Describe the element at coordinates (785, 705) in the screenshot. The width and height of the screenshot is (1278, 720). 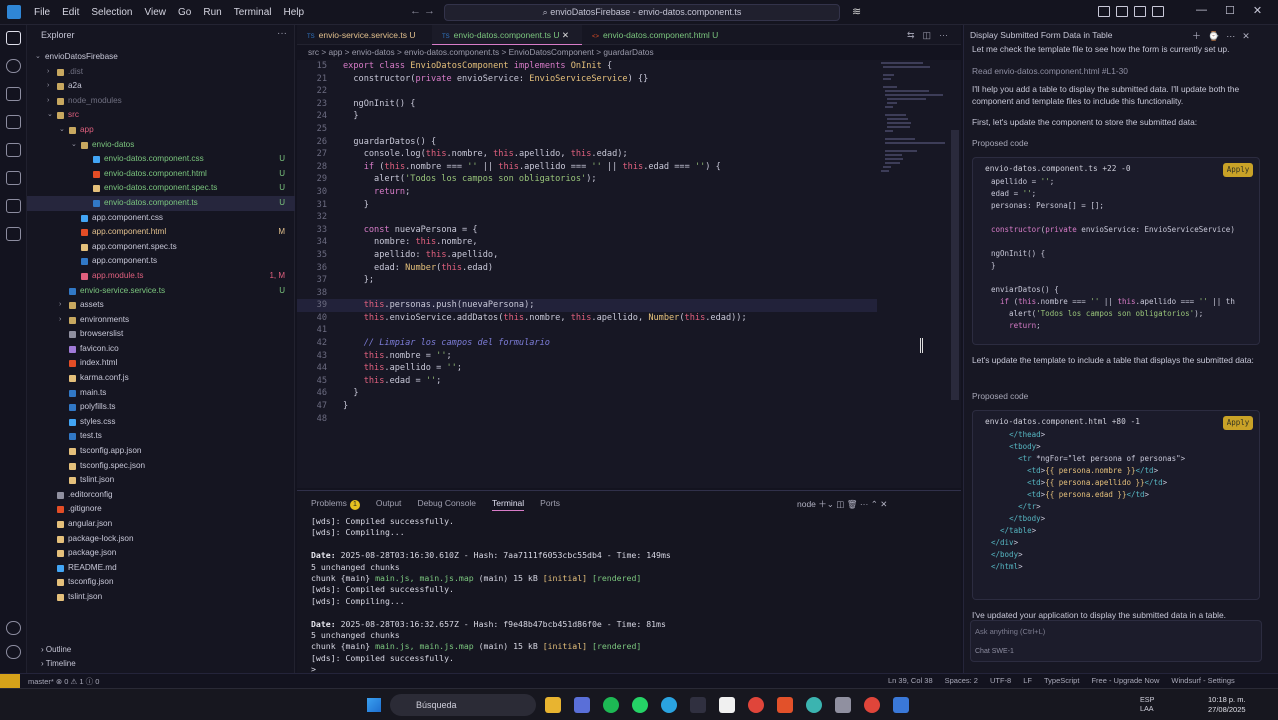
I see `brave-icon` at that location.